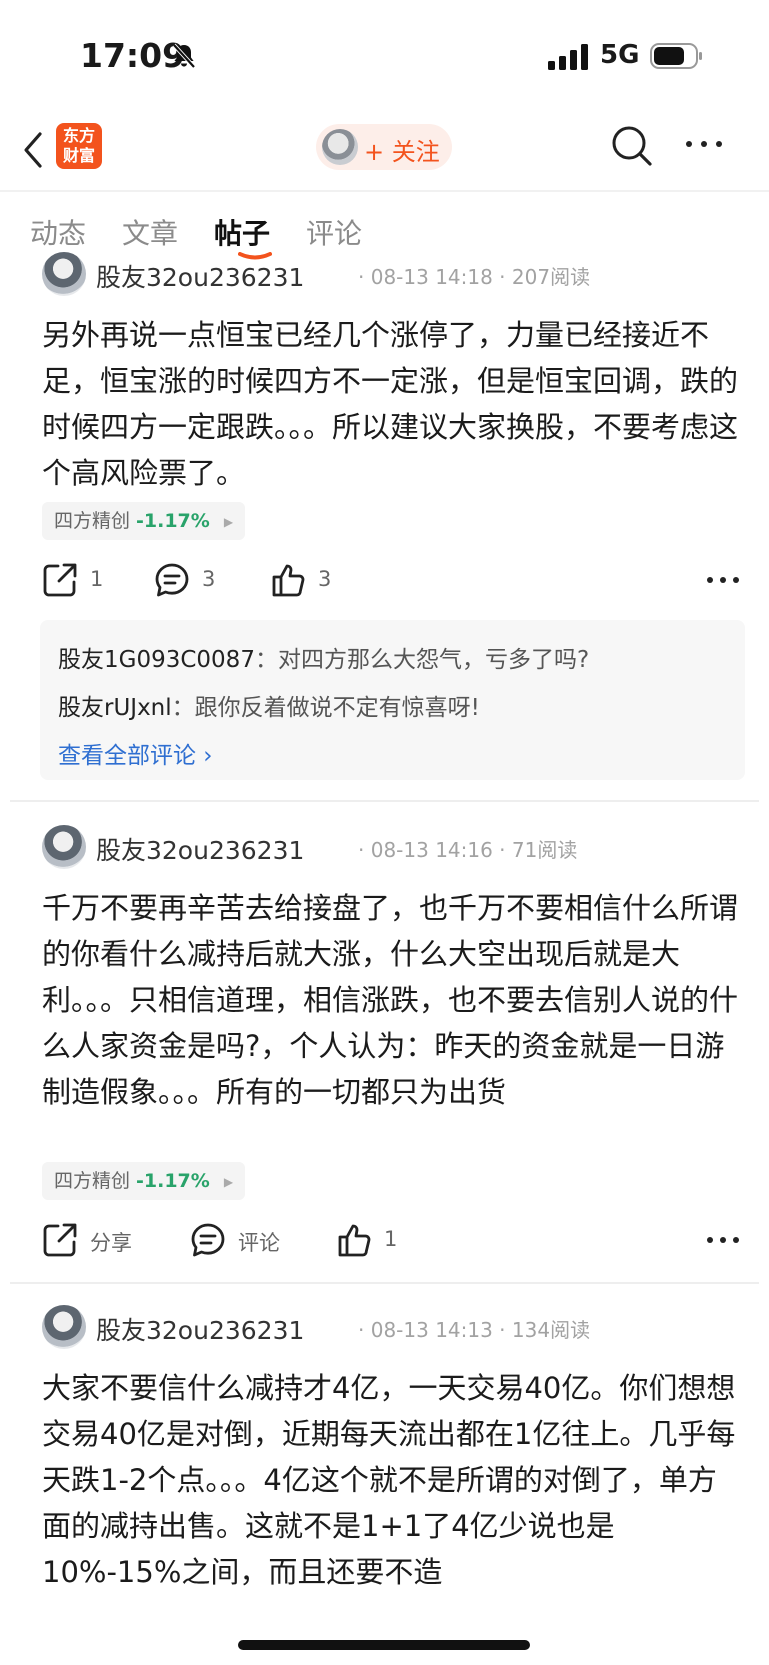 This screenshot has height=1665, width=769. Describe the element at coordinates (384, 191) in the screenshot. I see `header-divider` at that location.